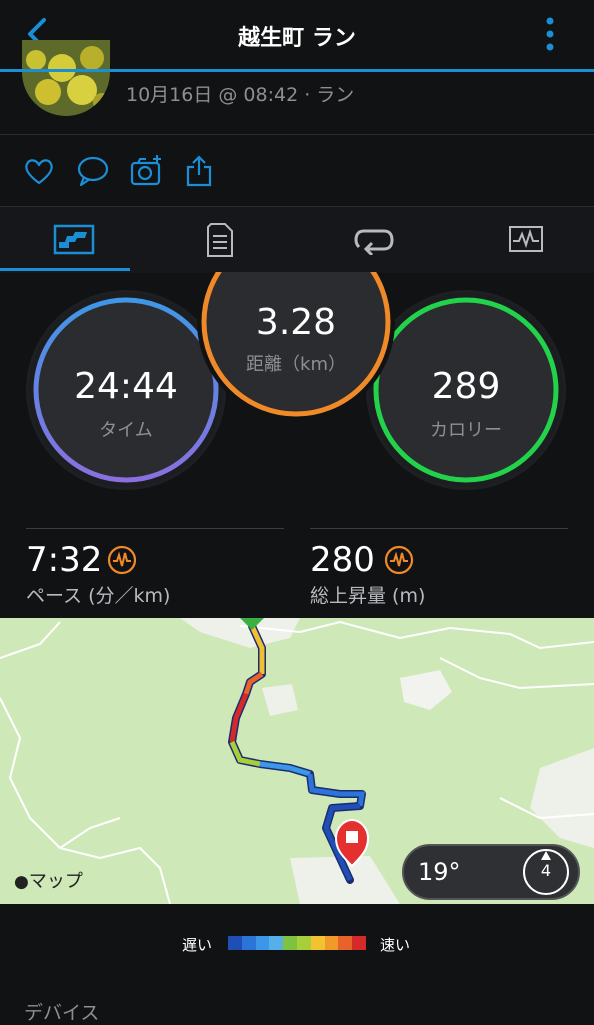  I want to click on speed-gradient-bar, so click(297, 943).